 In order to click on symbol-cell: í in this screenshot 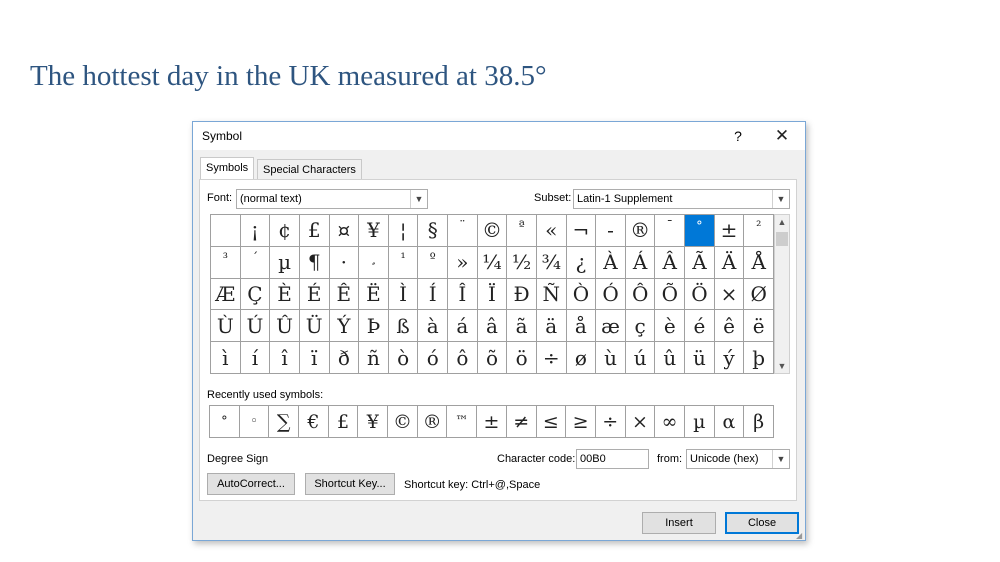, I will do `click(255, 358)`.